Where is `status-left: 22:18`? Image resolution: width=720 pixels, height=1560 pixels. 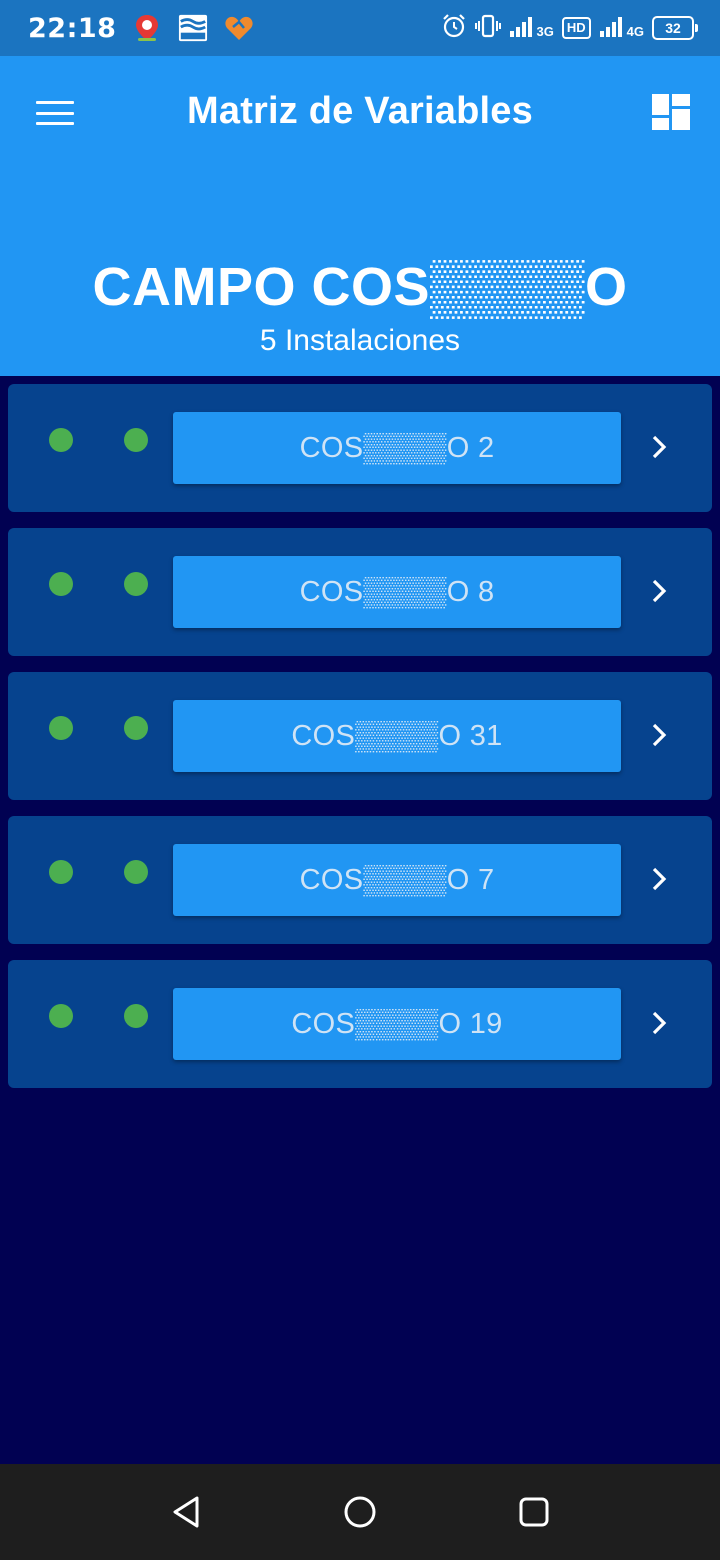 status-left: 22:18 is located at coordinates (141, 28).